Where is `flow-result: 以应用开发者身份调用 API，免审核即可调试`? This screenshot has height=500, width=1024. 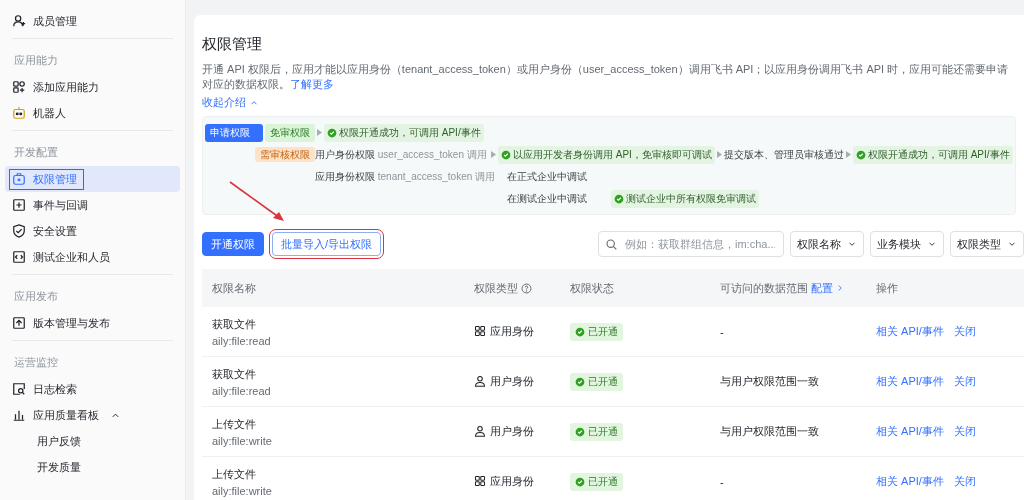
flow-result: 以应用开发者身份调用 API，免审核即可调试 is located at coordinates (606, 154).